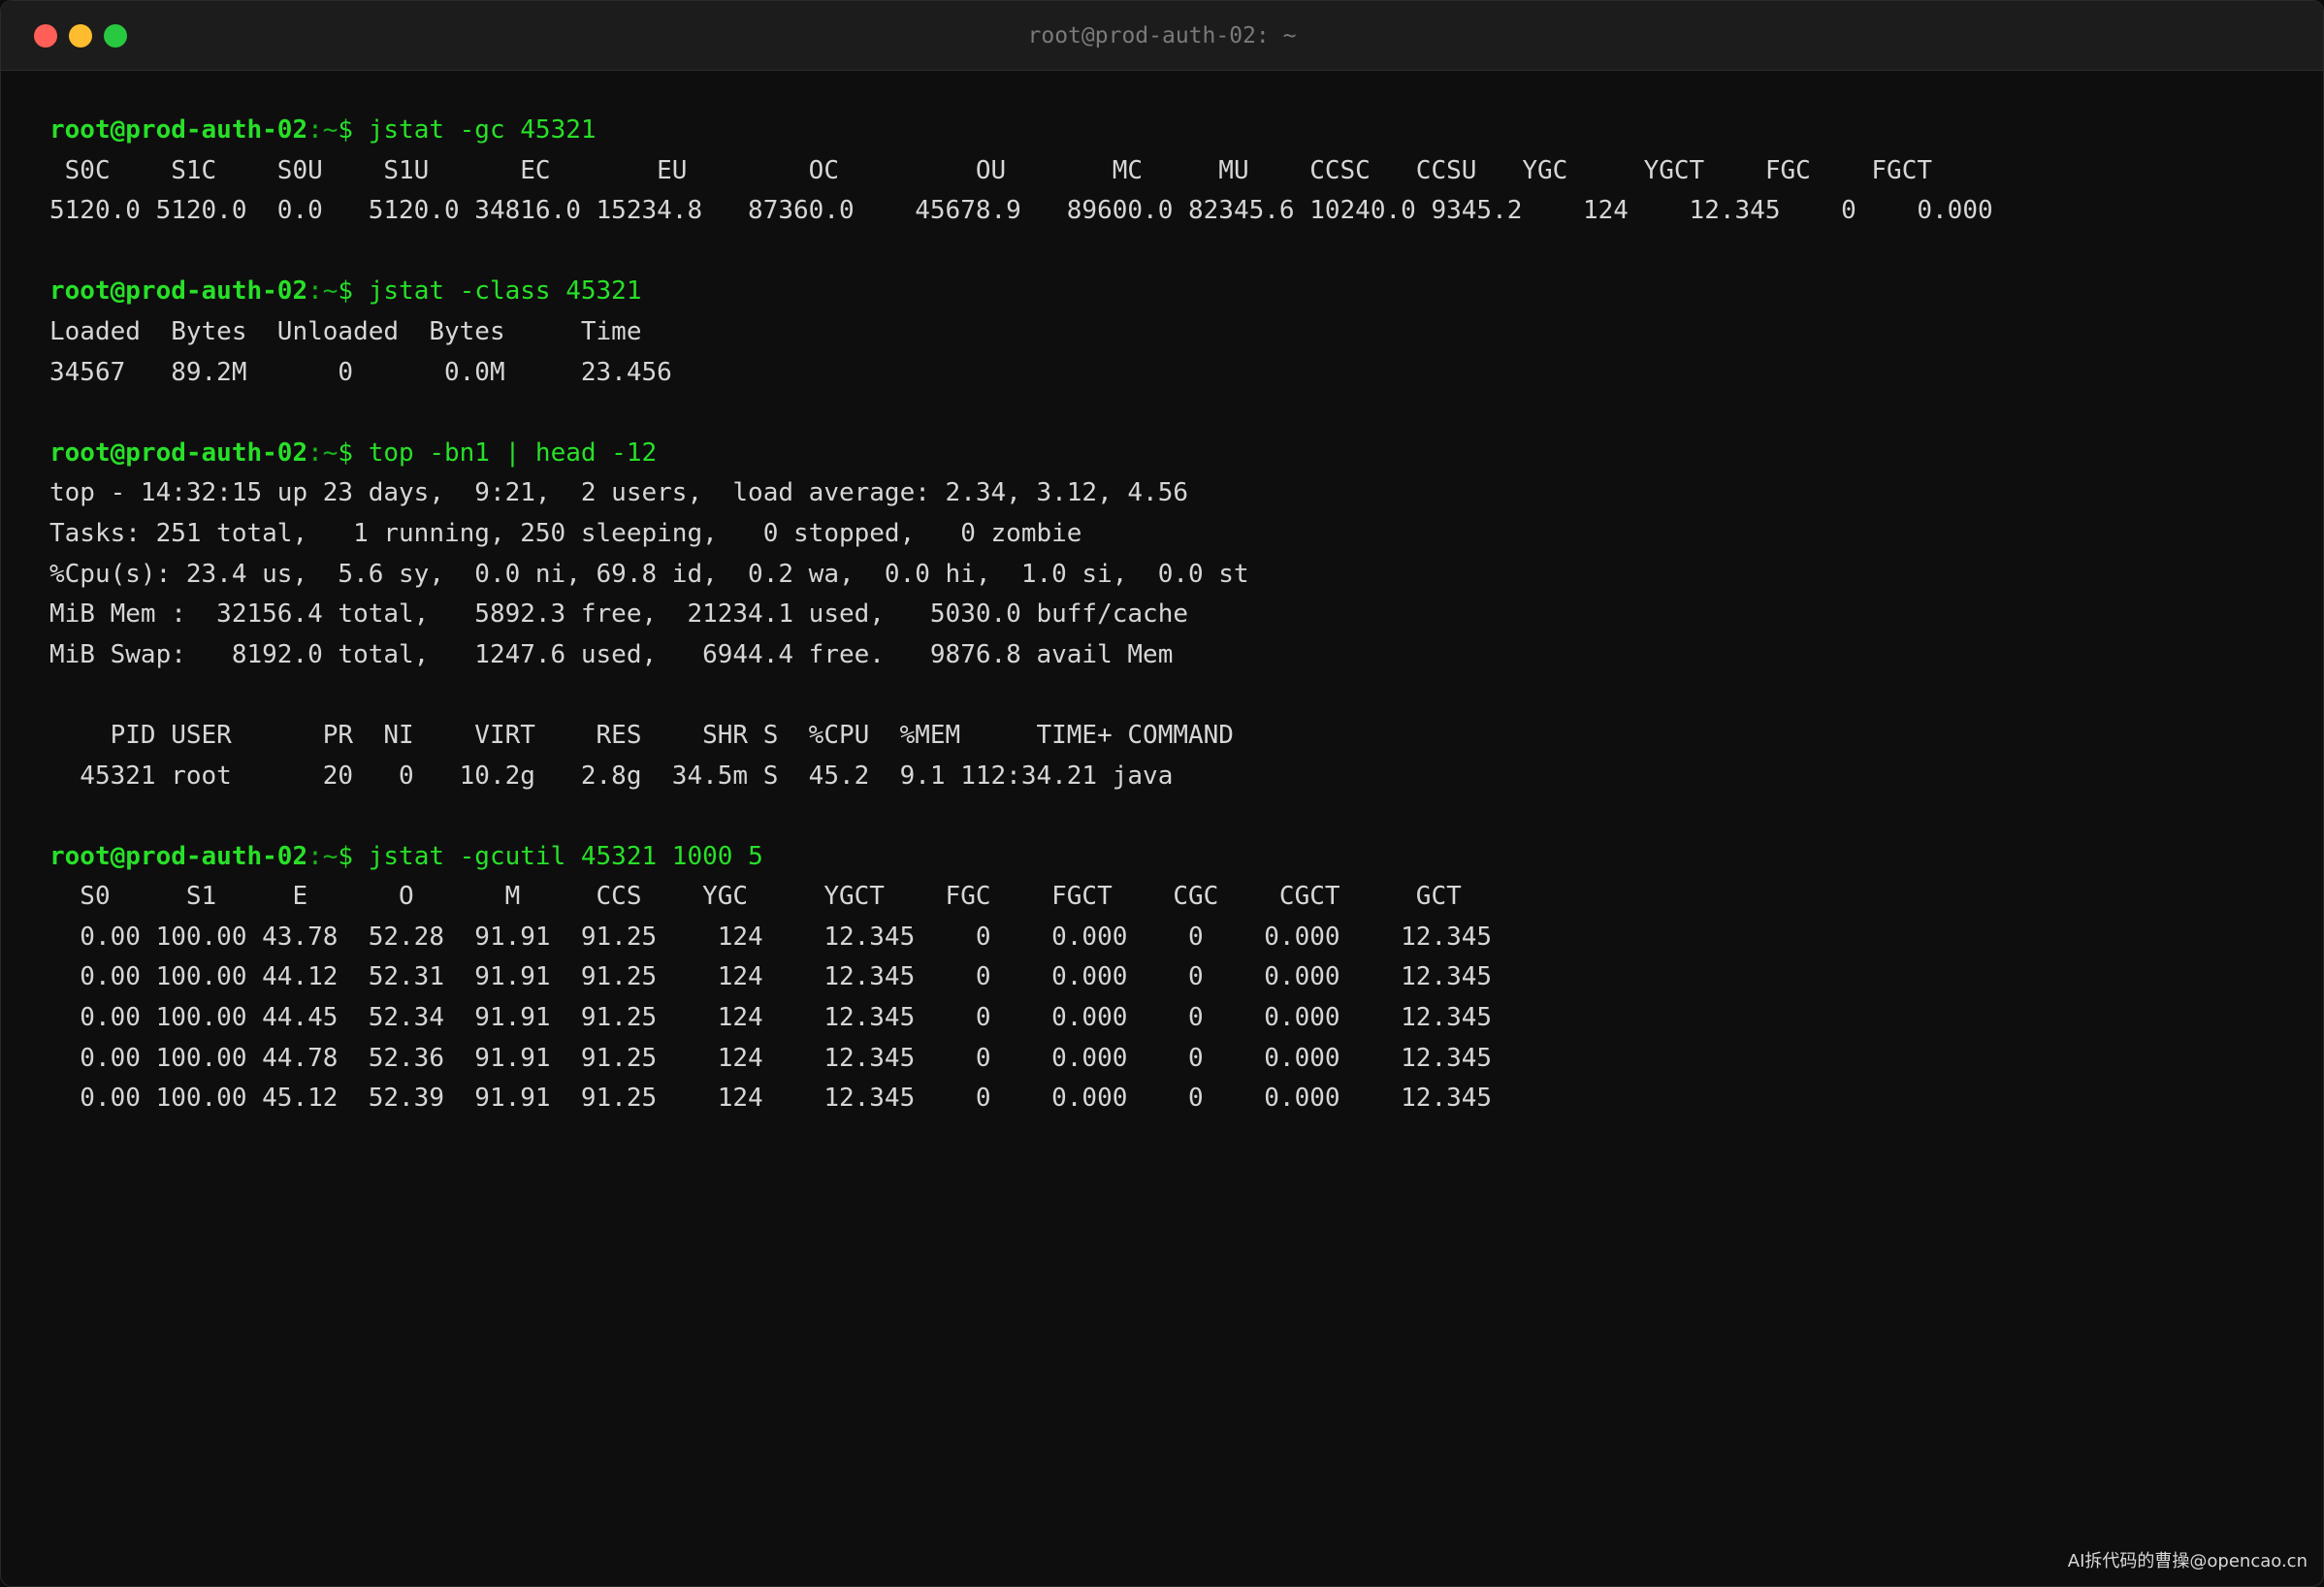 Image resolution: width=2324 pixels, height=1587 pixels. What do you see at coordinates (1164, 131) in the screenshot?
I see `prompt-line: root@prod-auth-02:~$ jstat -gc 45321` at bounding box center [1164, 131].